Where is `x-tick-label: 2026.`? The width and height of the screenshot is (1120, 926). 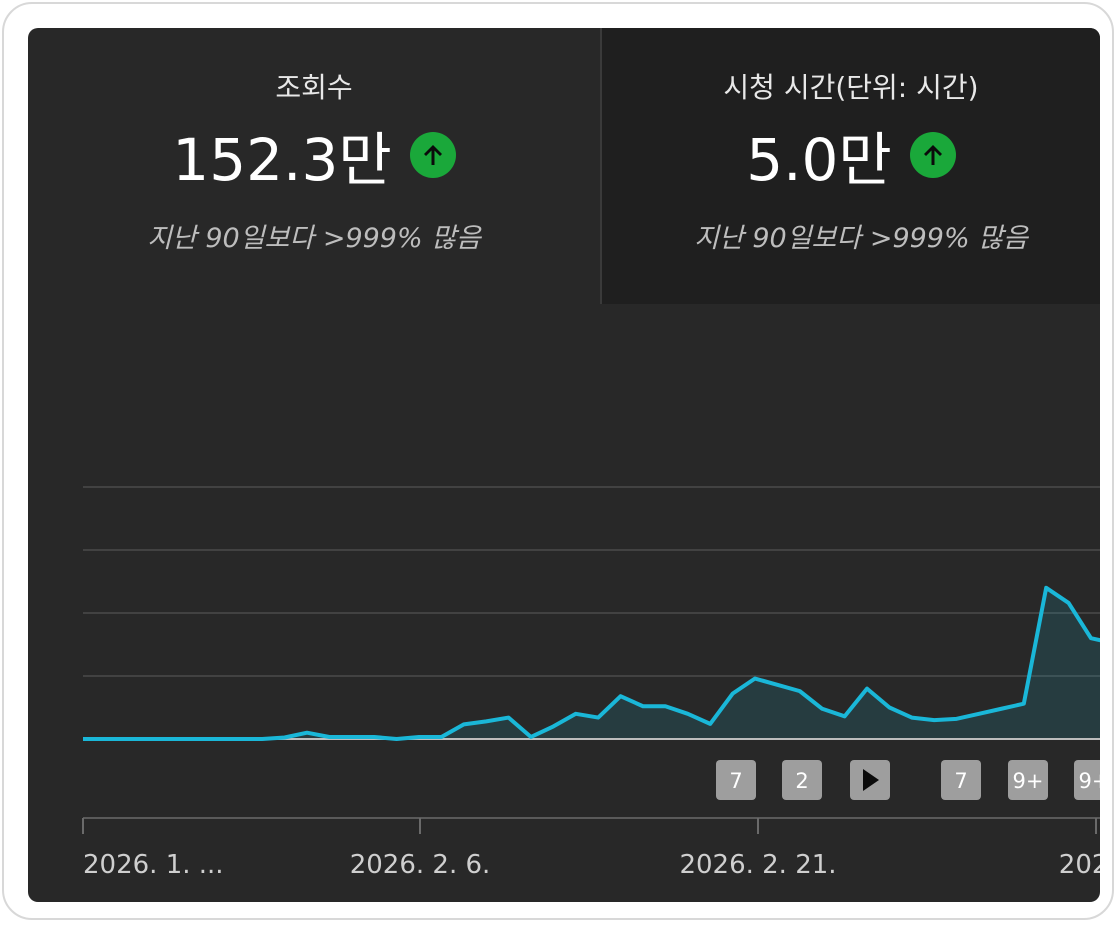
x-tick-label: 2026. is located at coordinates (1079, 865).